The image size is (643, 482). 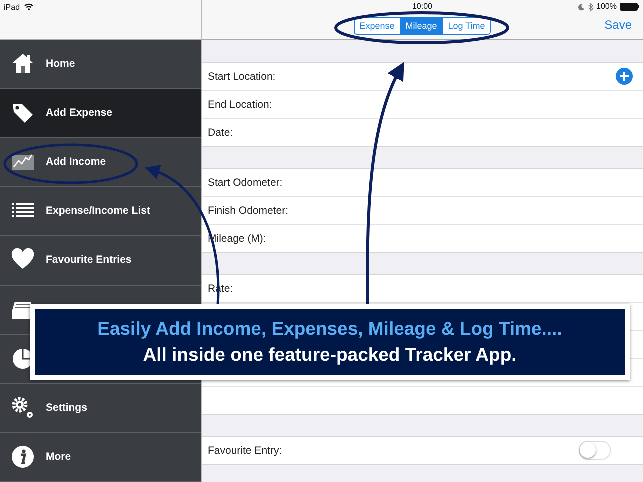 What do you see at coordinates (624, 76) in the screenshot?
I see `add-icon` at bounding box center [624, 76].